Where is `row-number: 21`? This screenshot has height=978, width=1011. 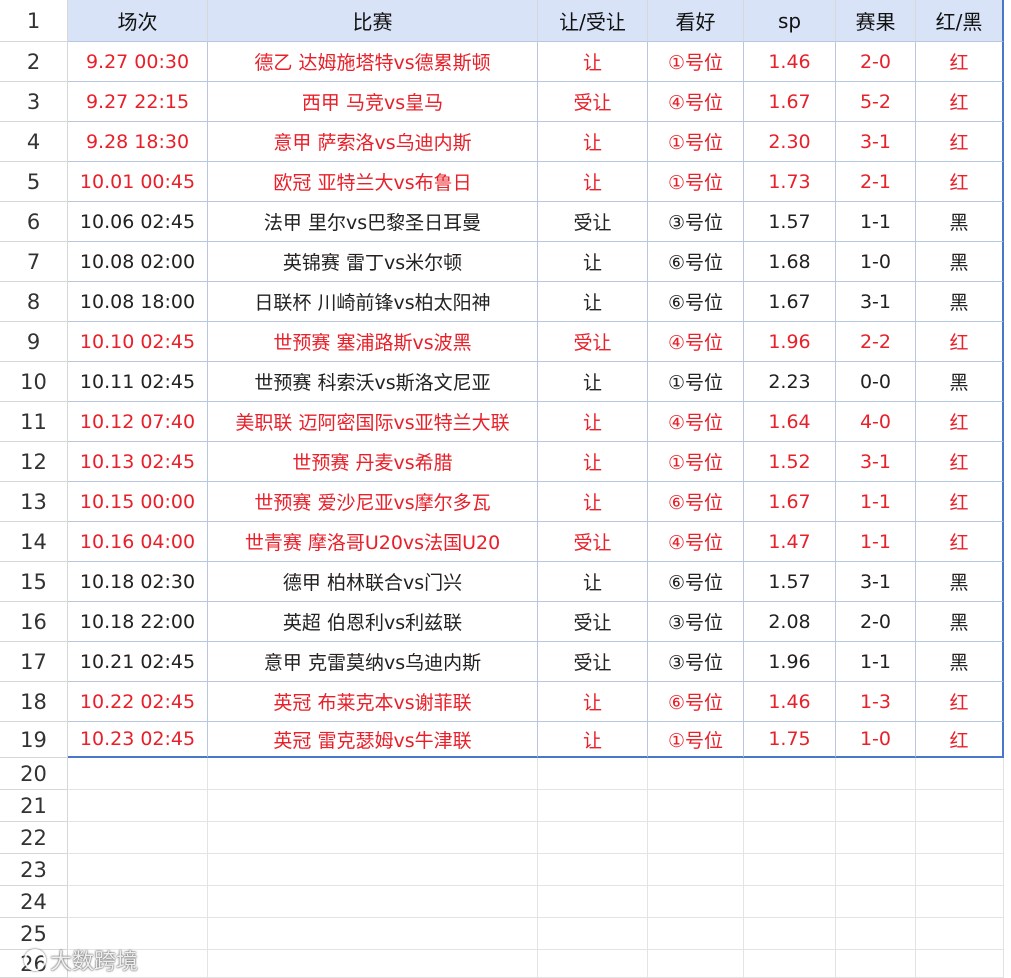 row-number: 21 is located at coordinates (34, 806).